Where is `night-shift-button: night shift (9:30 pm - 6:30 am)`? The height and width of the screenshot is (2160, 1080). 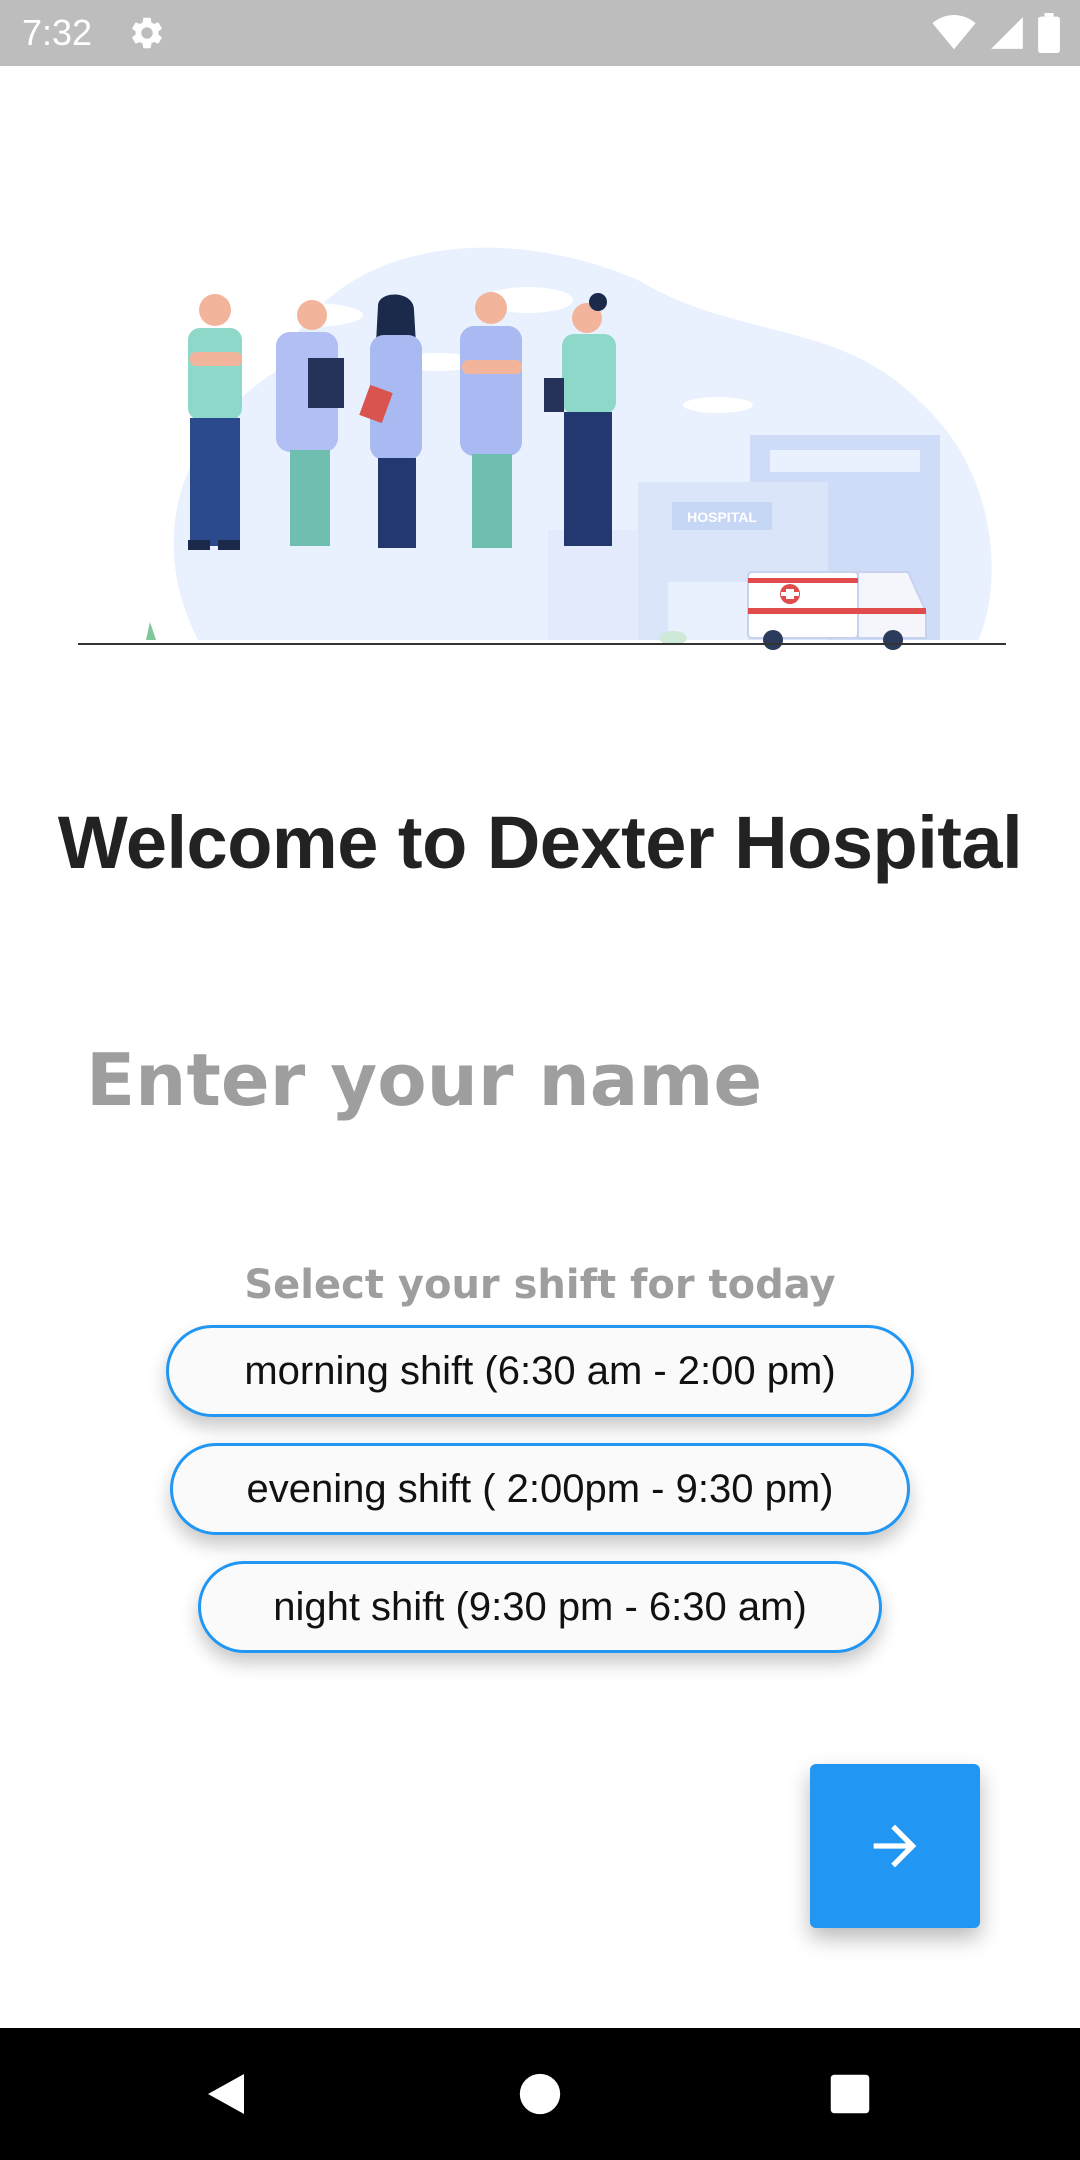
night-shift-button: night shift (9:30 pm - 6:30 am) is located at coordinates (540, 1607).